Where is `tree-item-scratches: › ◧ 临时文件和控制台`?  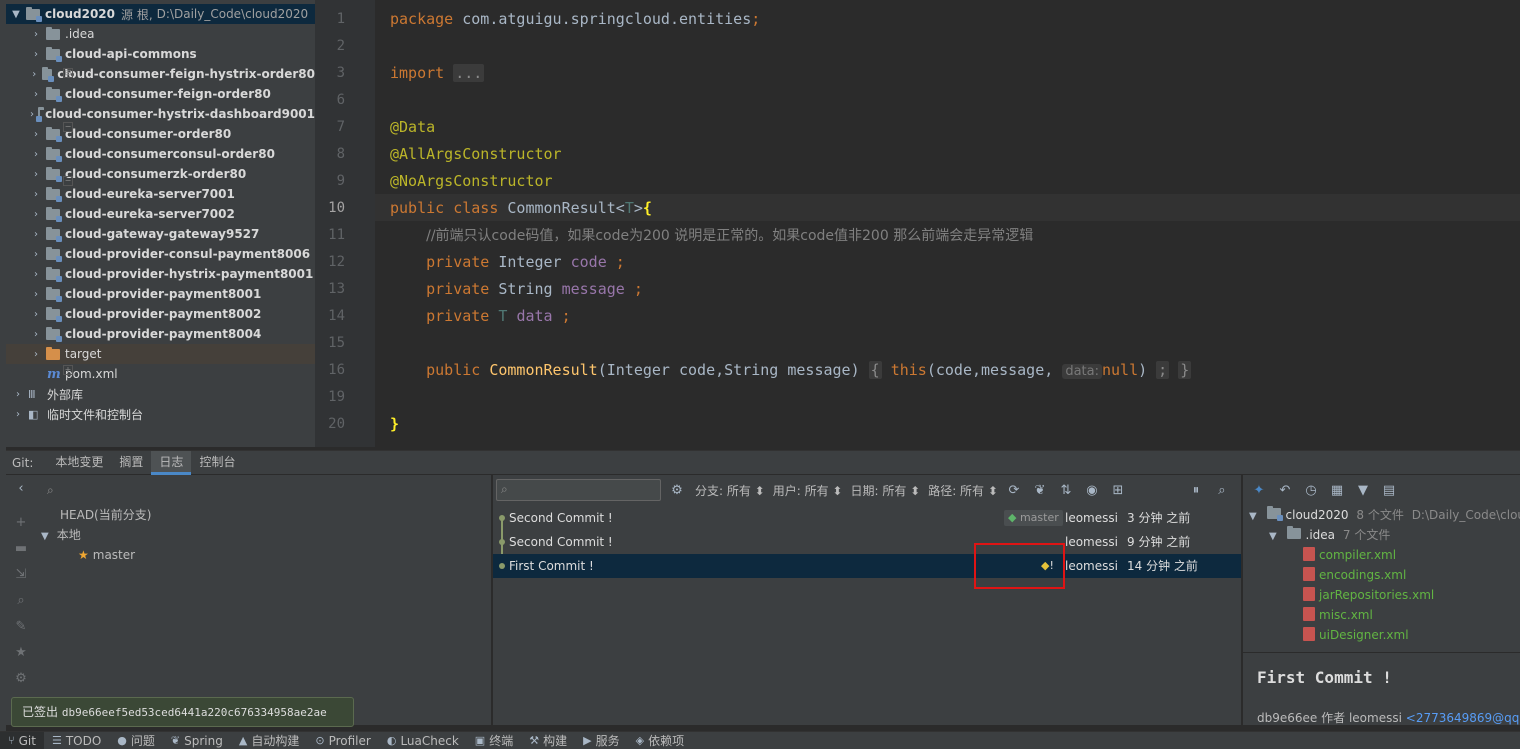
tree-item-scratches: › ◧ 临时文件和控制台 is located at coordinates (160, 414).